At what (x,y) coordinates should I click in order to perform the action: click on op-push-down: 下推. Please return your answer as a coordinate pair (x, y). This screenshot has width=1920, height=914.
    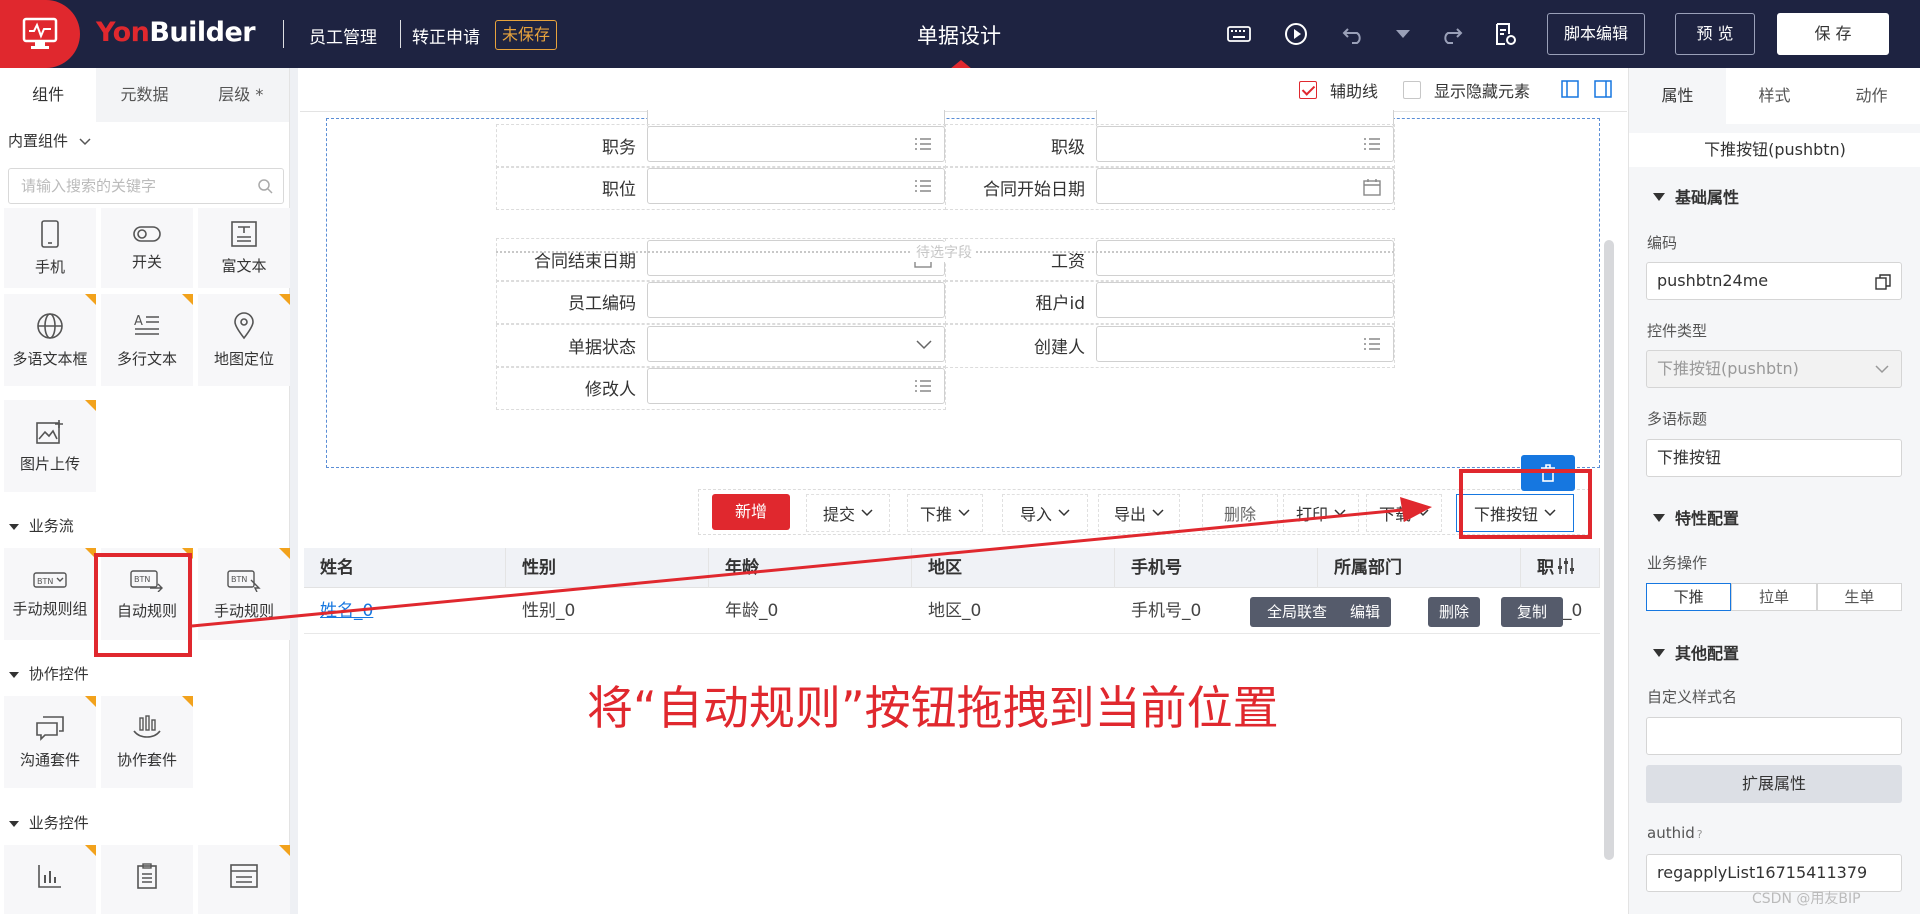
    Looking at the image, I should click on (1689, 597).